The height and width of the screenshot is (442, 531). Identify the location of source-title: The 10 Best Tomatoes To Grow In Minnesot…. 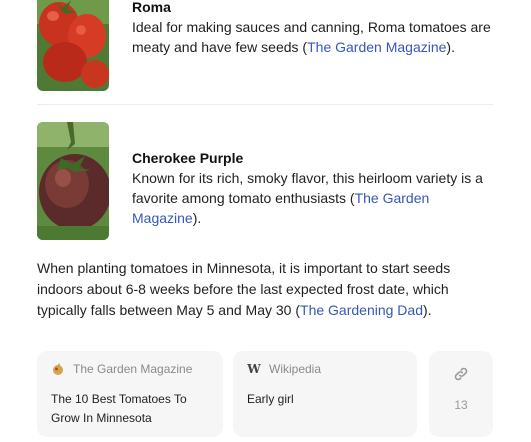
(119, 408).